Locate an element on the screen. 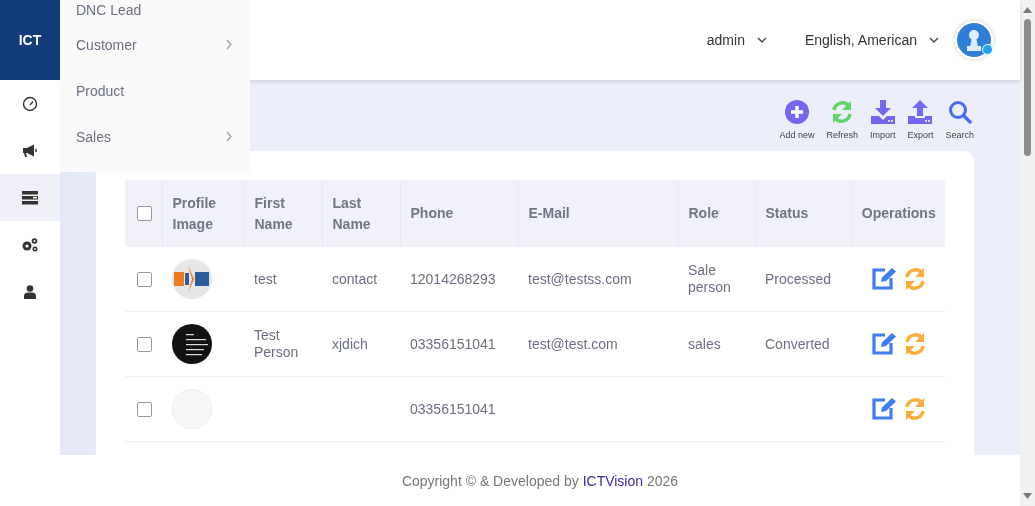 This screenshot has width=1035, height=506. user-icon is located at coordinates (30, 291).